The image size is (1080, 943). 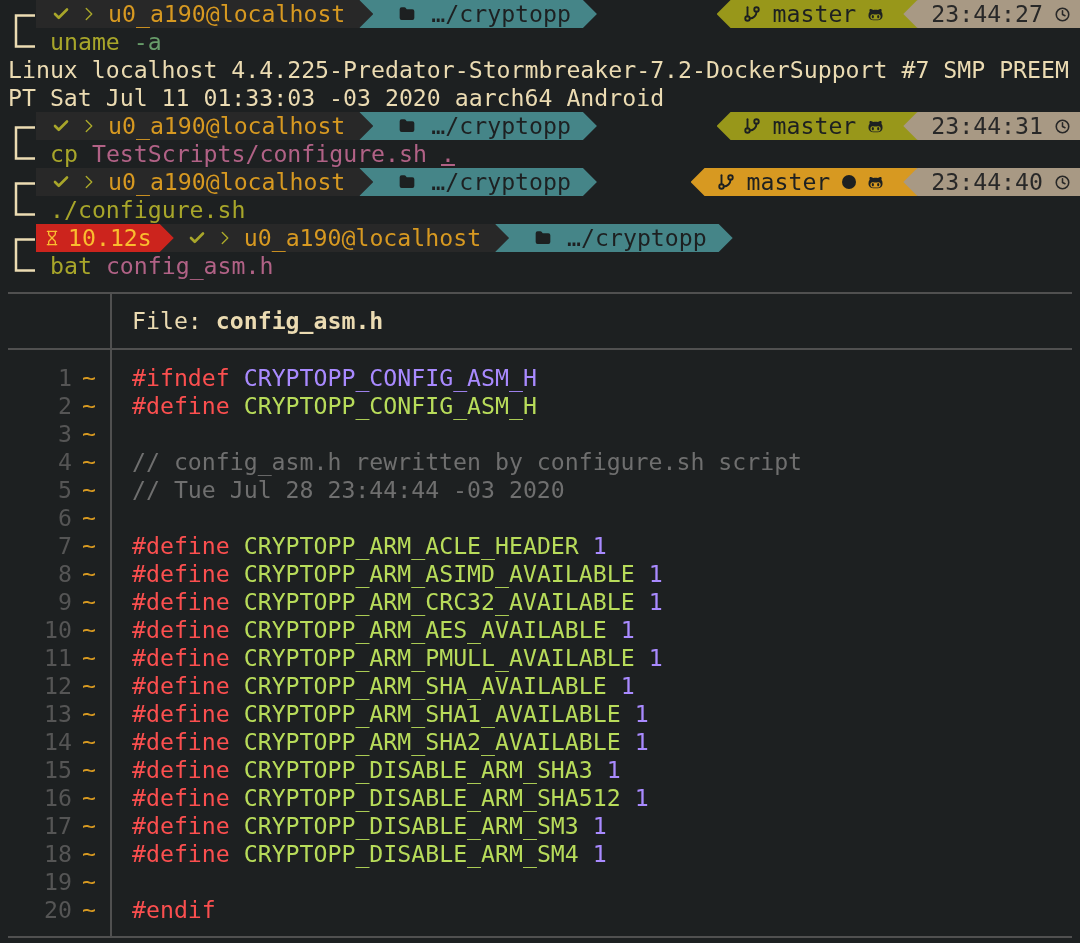 What do you see at coordinates (65, 574) in the screenshot?
I see `line-number: 8` at bounding box center [65, 574].